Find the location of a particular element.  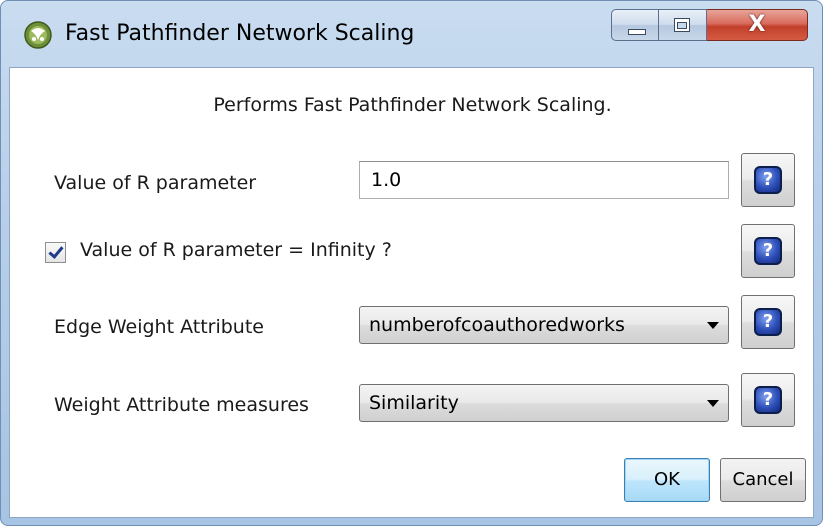

window-controls: X is located at coordinates (709, 25).